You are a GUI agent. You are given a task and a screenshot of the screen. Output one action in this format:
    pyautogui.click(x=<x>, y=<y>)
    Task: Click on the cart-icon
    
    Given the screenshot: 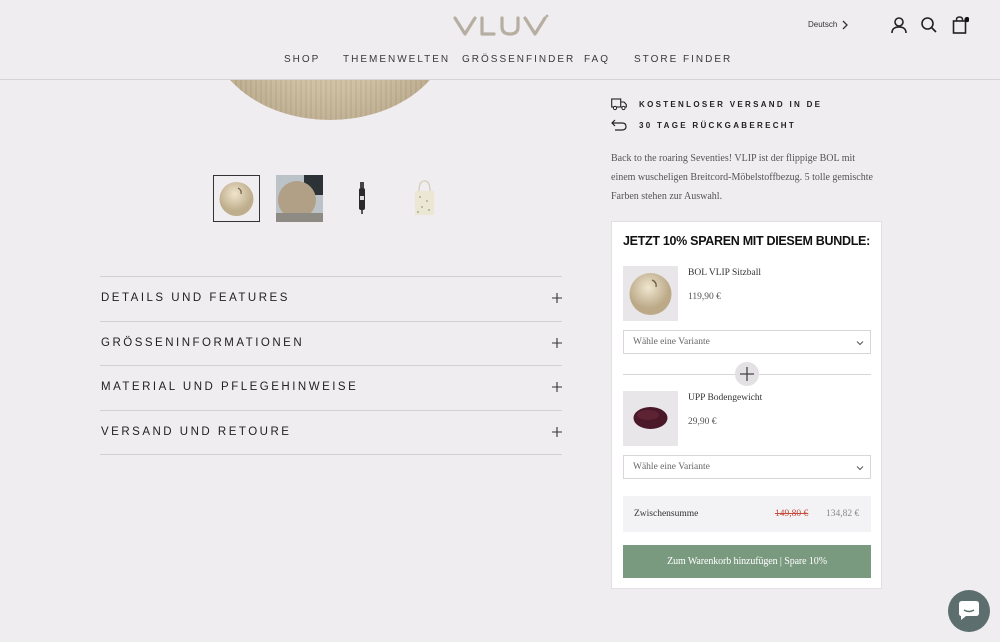 What is the action you would take?
    pyautogui.click(x=960, y=25)
    